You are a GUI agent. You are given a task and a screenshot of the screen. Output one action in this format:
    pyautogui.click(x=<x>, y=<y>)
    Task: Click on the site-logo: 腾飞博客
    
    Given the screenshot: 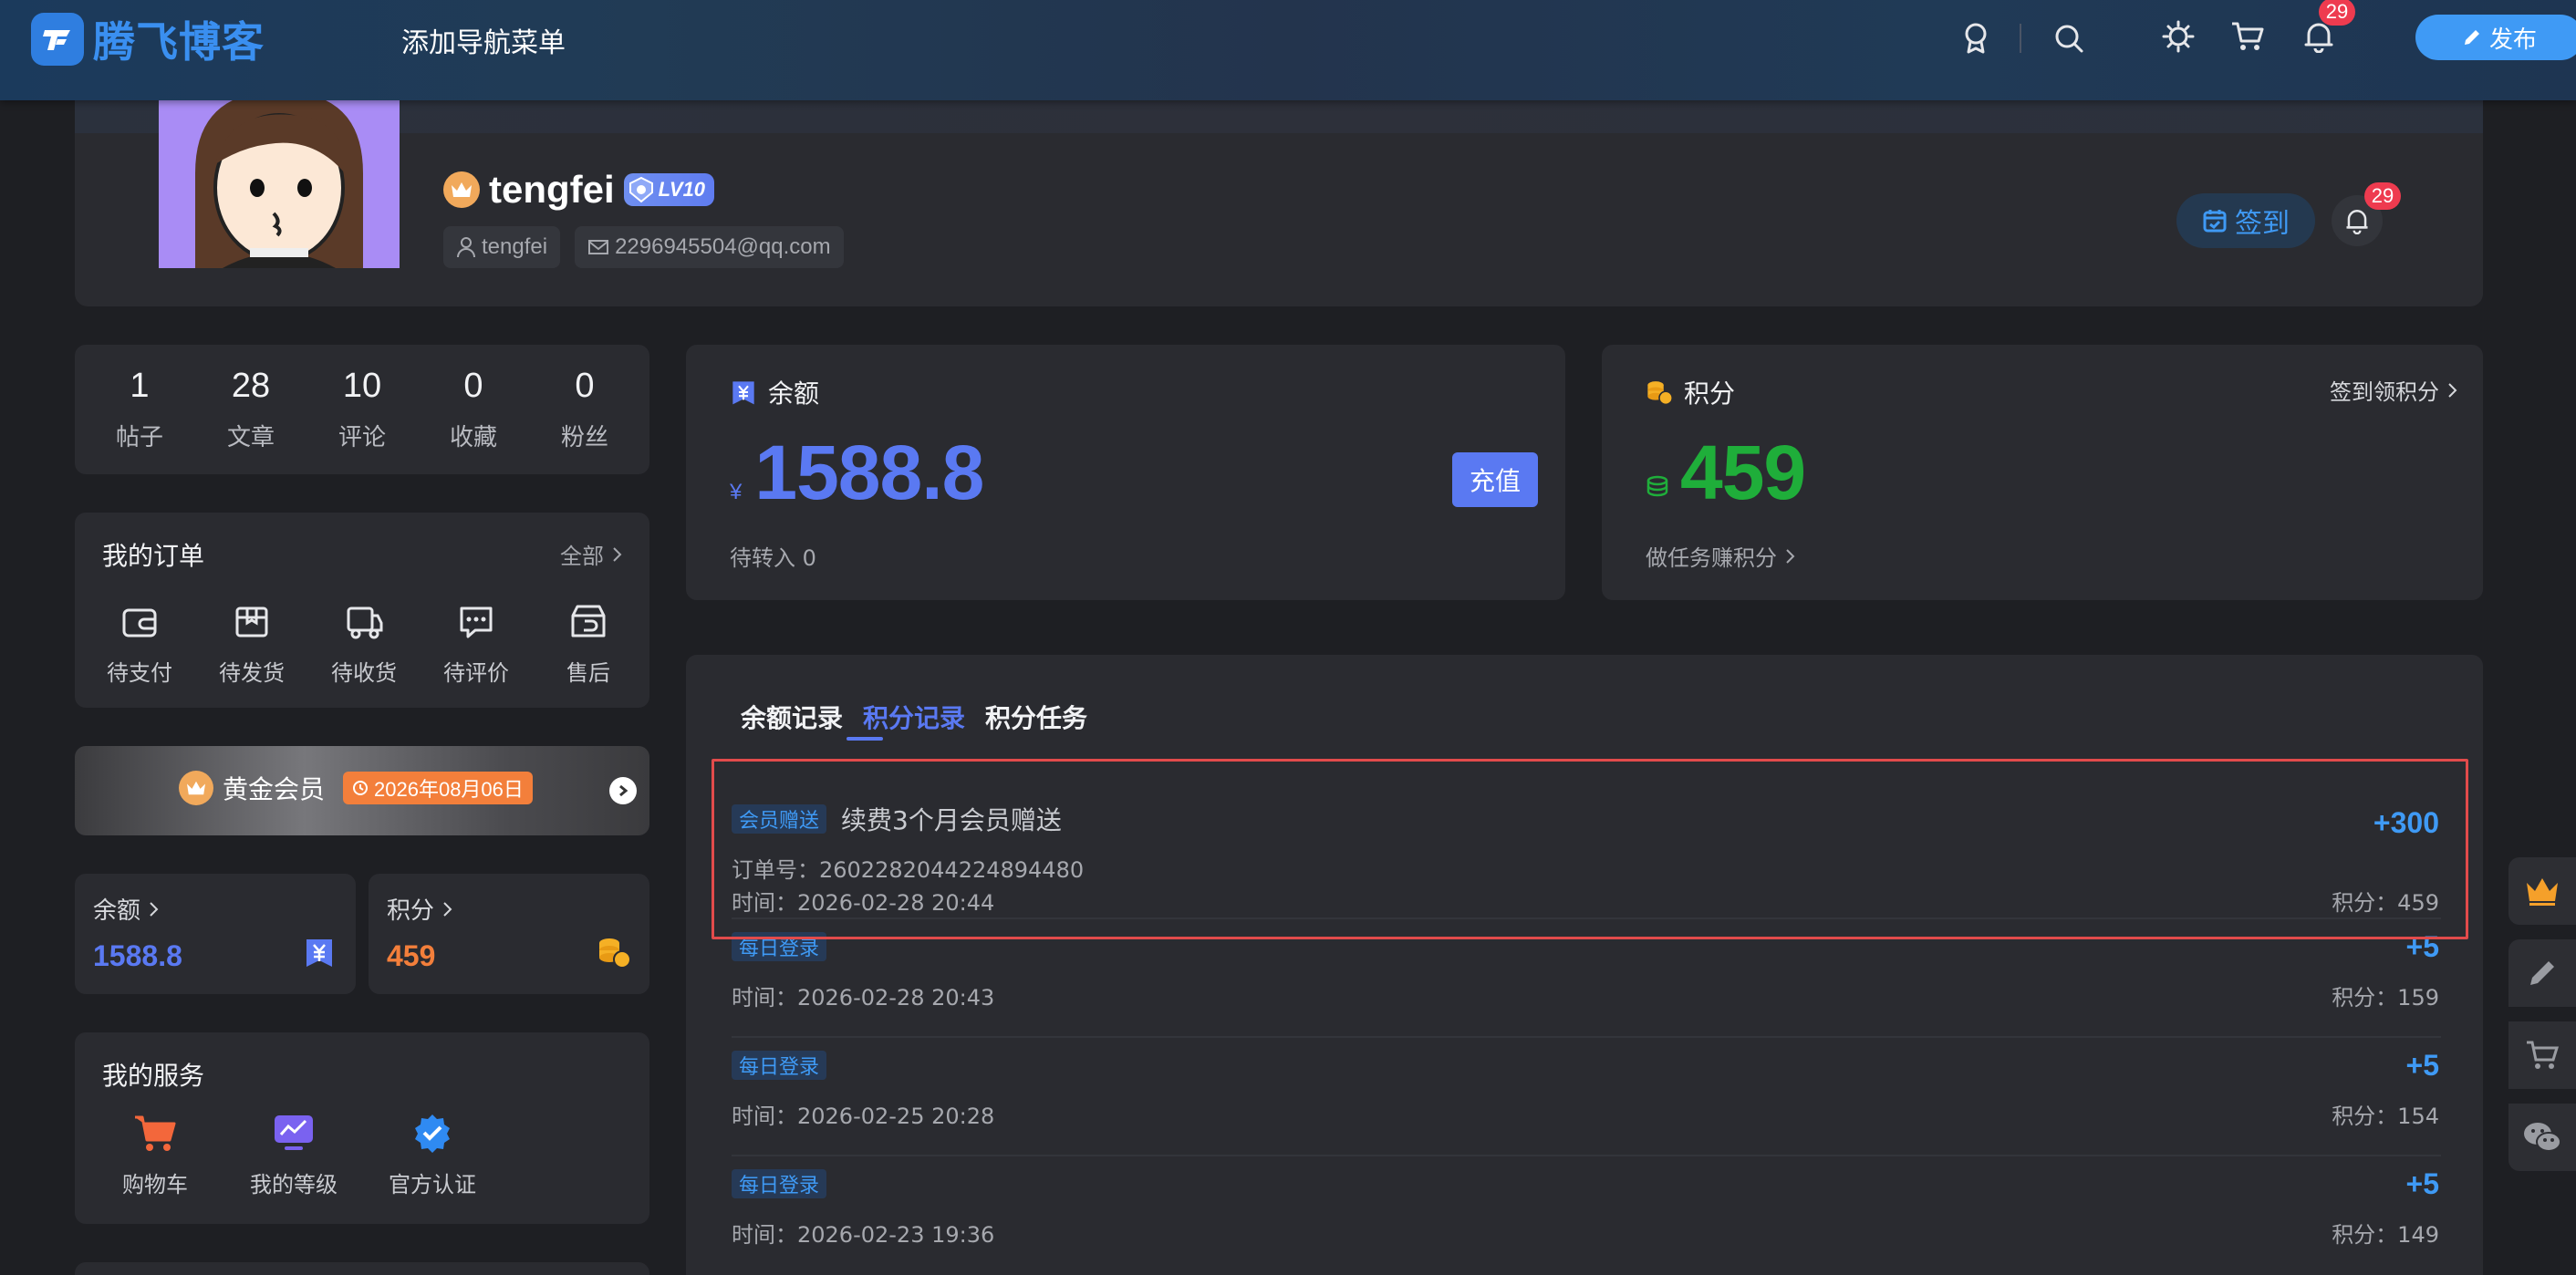 What is the action you would take?
    pyautogui.click(x=148, y=39)
    